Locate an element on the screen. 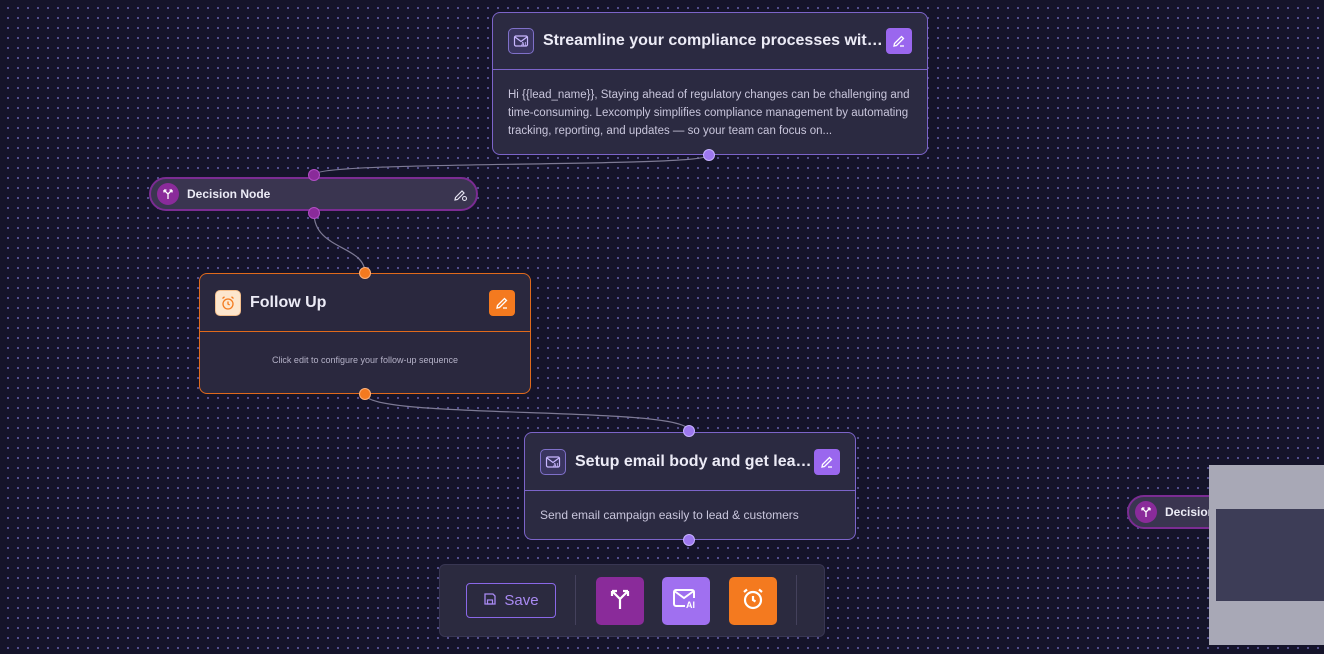 The height and width of the screenshot is (654, 1324). decision-node-label: Decision is located at coordinates (1190, 512).